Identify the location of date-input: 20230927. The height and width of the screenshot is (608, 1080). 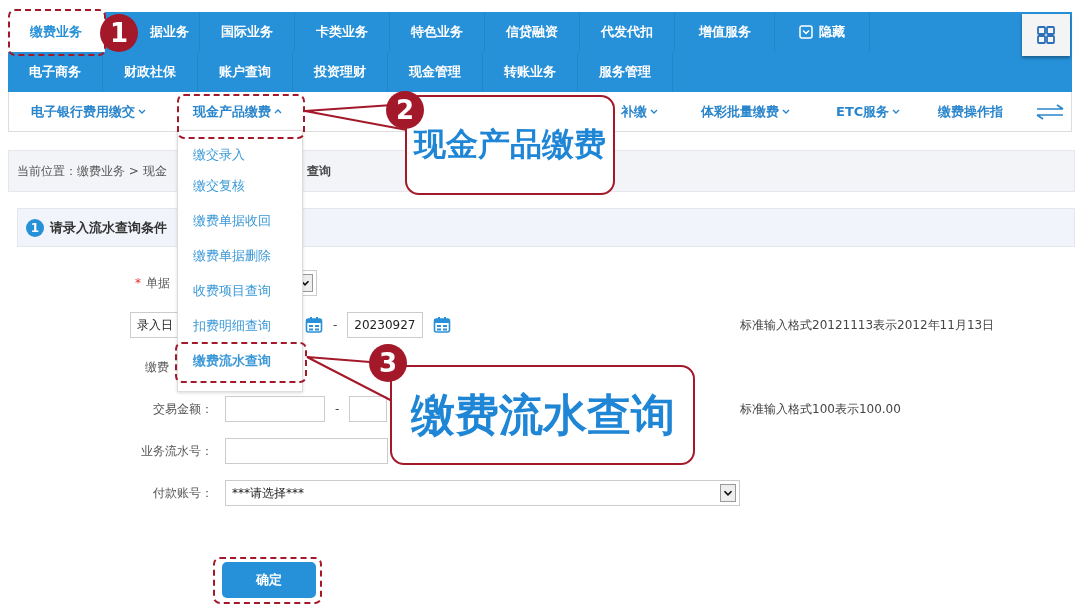
(385, 325).